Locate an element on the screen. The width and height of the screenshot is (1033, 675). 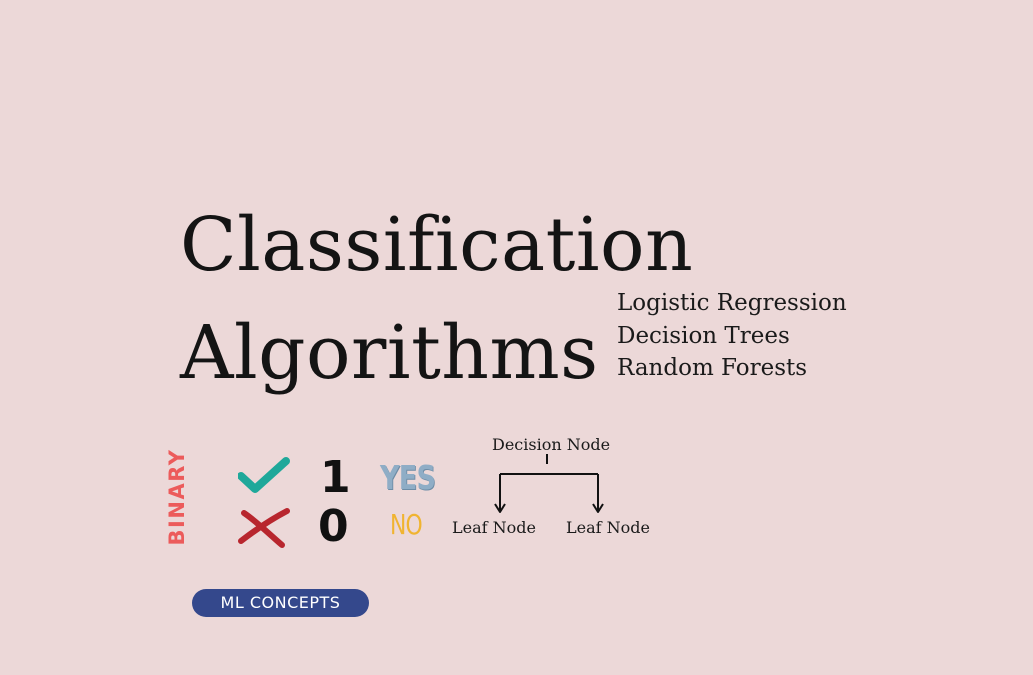
digit-zero: 0 is located at coordinates (333, 526).